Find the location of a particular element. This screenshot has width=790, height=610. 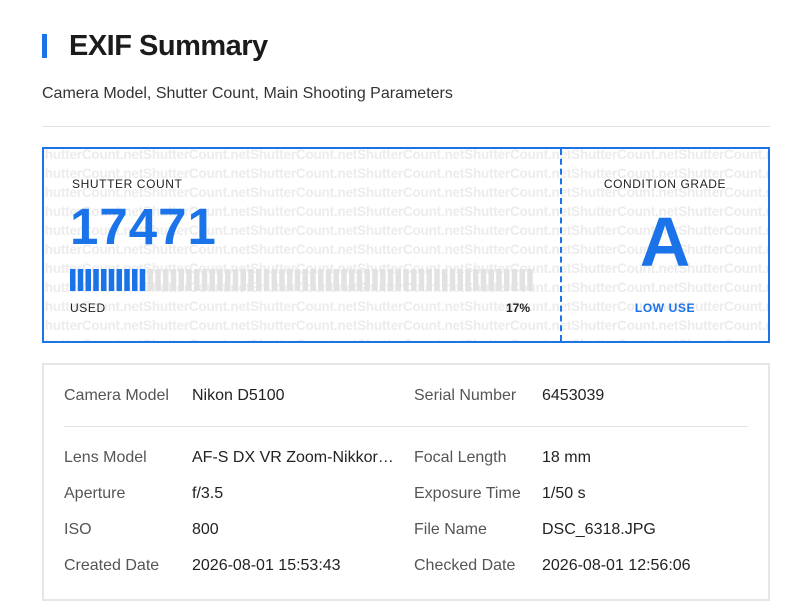

serial-number-label: Serial Number is located at coordinates (465, 395).